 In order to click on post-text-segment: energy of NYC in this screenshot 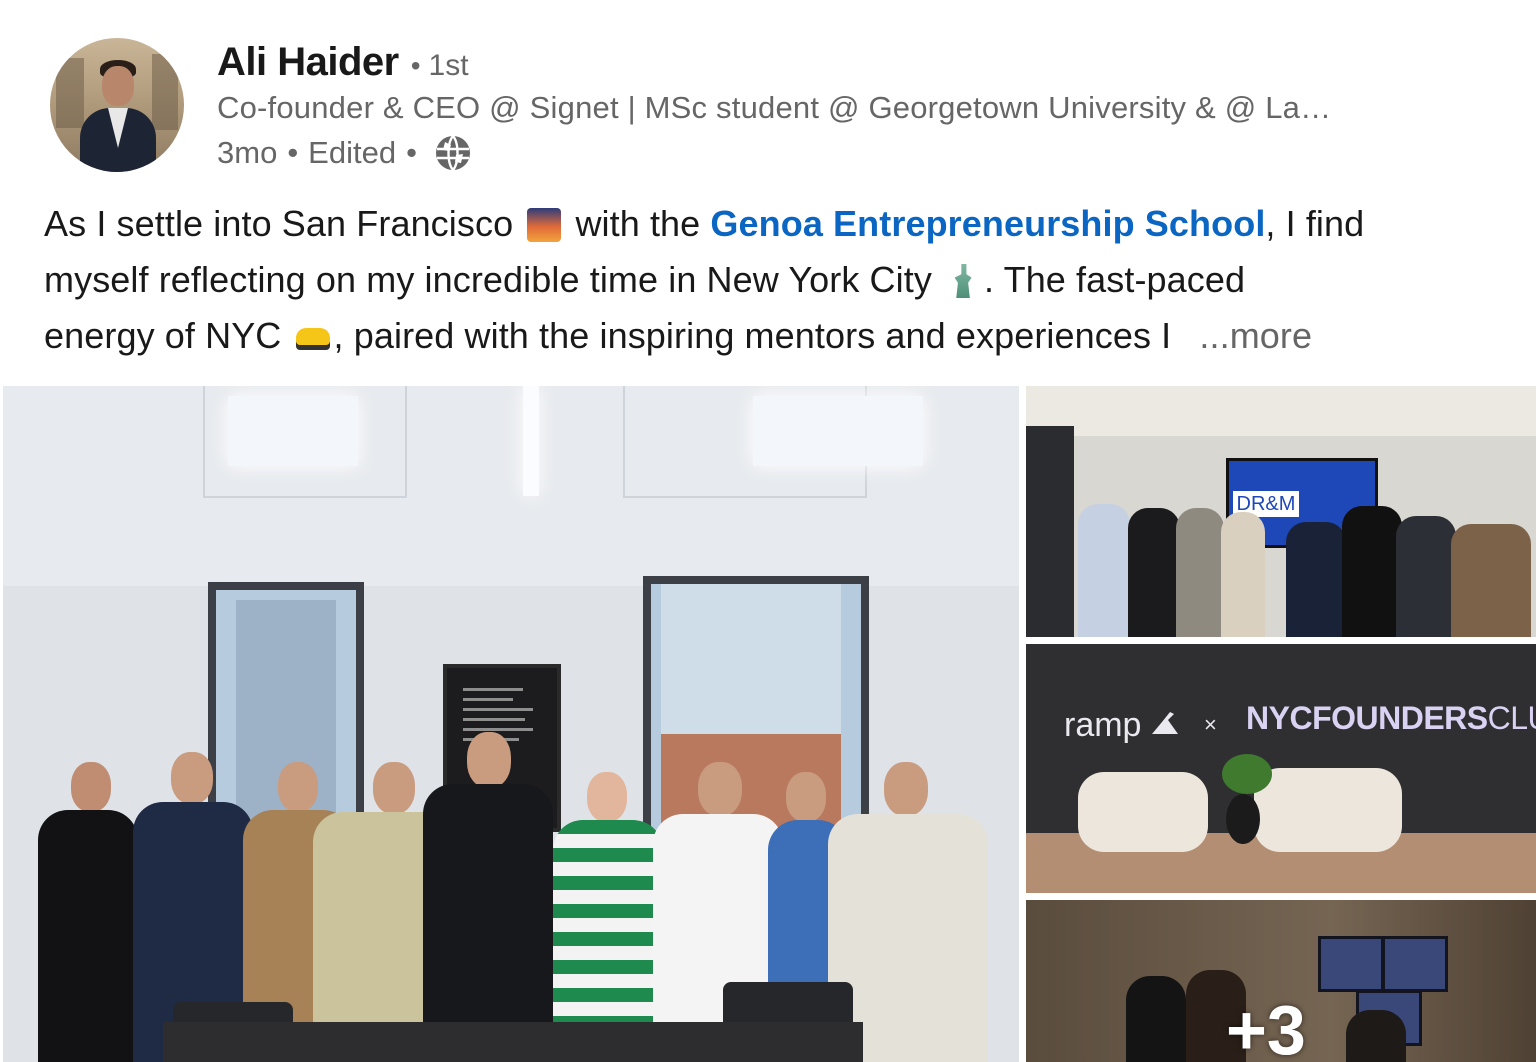, I will do `click(163, 335)`.